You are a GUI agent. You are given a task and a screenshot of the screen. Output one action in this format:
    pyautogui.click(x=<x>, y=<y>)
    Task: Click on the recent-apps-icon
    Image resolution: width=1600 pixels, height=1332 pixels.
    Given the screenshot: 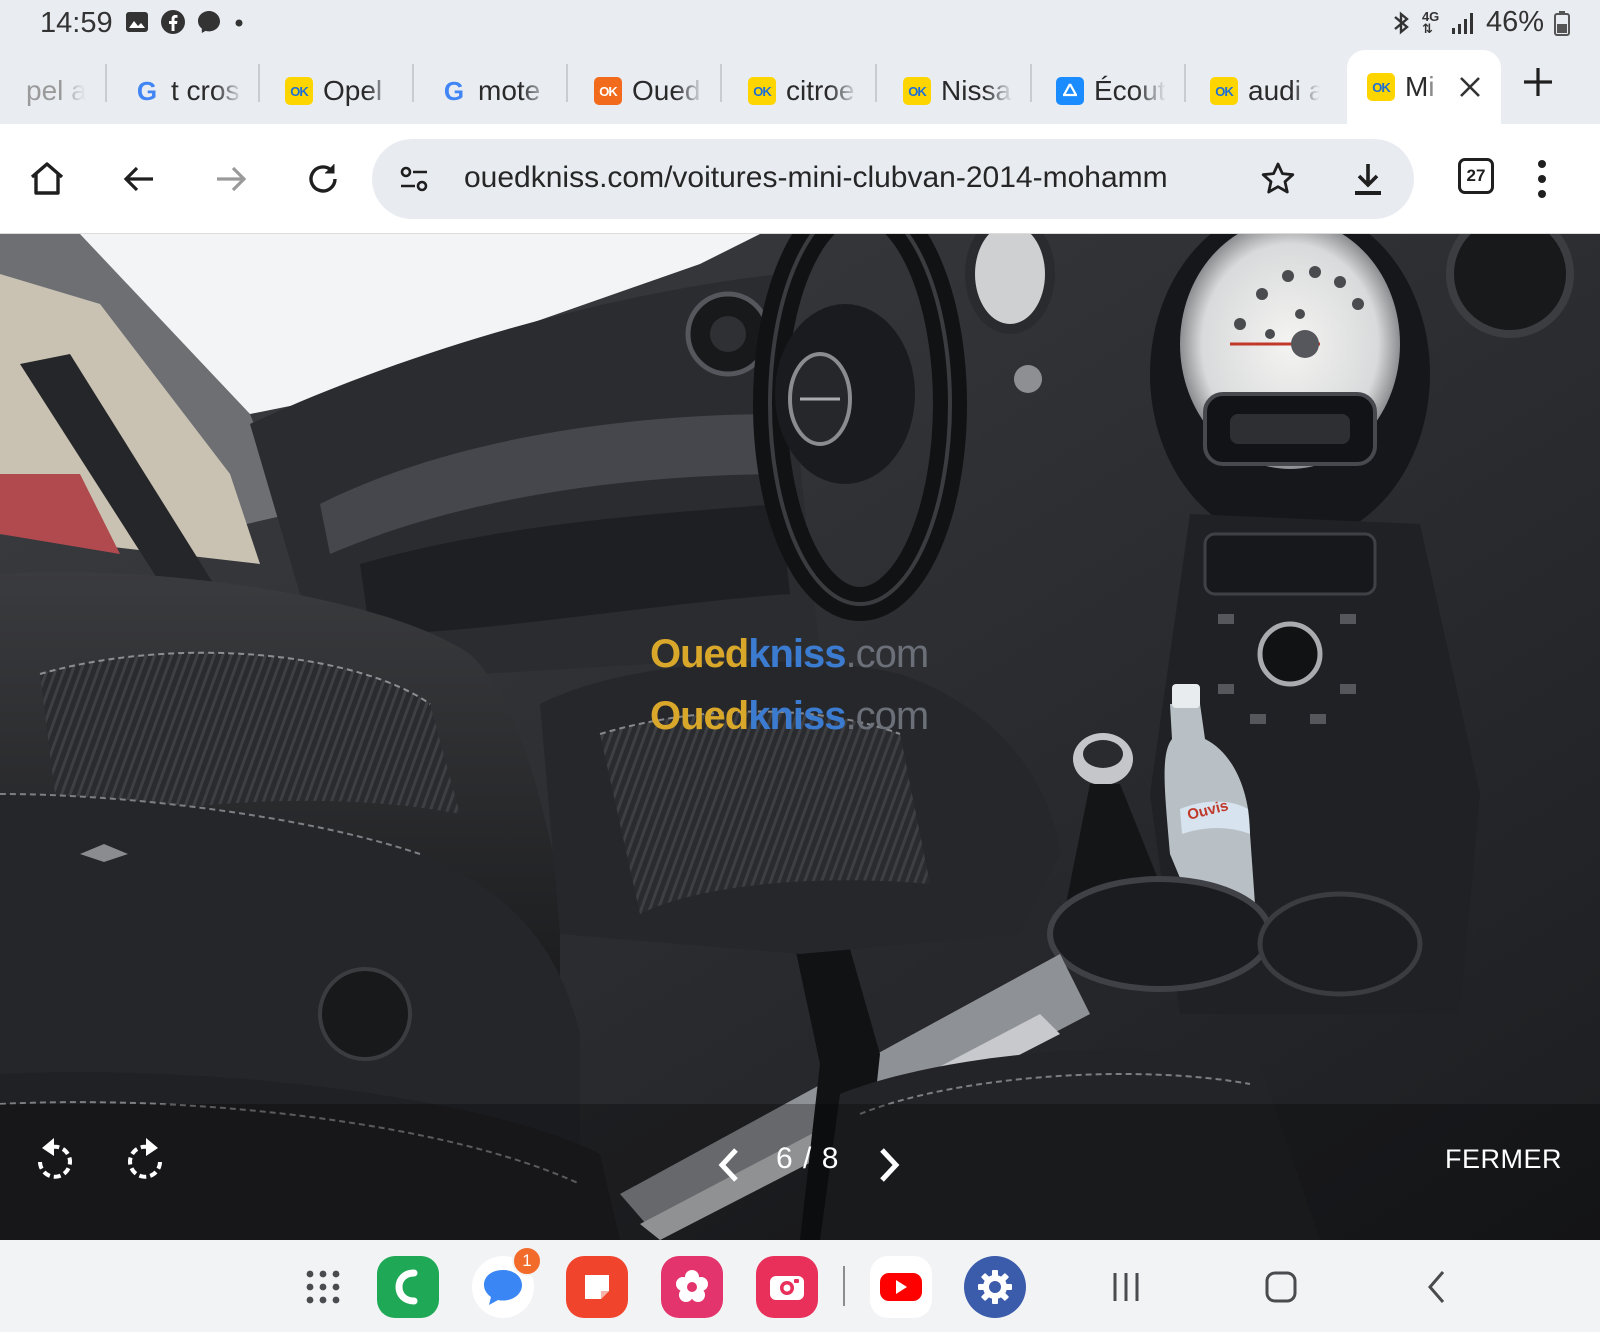 What is the action you would take?
    pyautogui.click(x=1126, y=1287)
    